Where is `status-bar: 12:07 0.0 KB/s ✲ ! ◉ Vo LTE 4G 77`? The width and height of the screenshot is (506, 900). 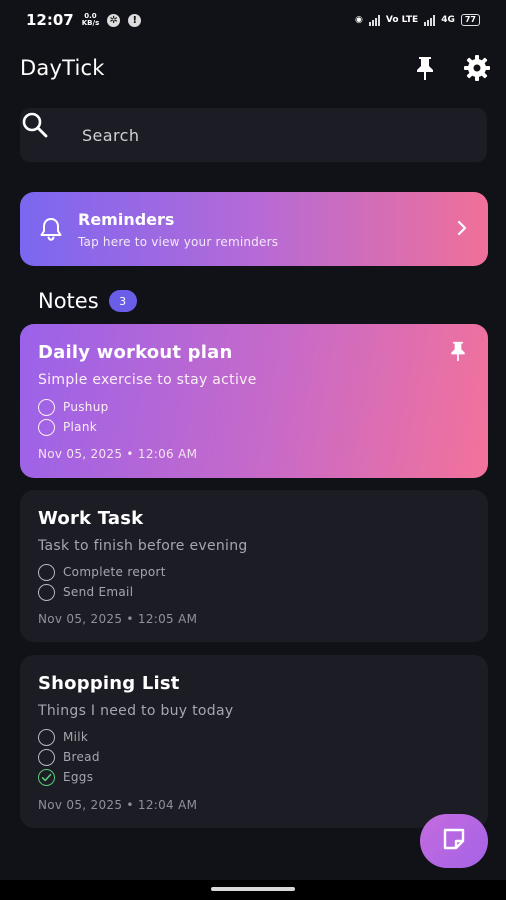 status-bar: 12:07 0.0 KB/s ✲ ! ◉ Vo LTE 4G 77 is located at coordinates (253, 20).